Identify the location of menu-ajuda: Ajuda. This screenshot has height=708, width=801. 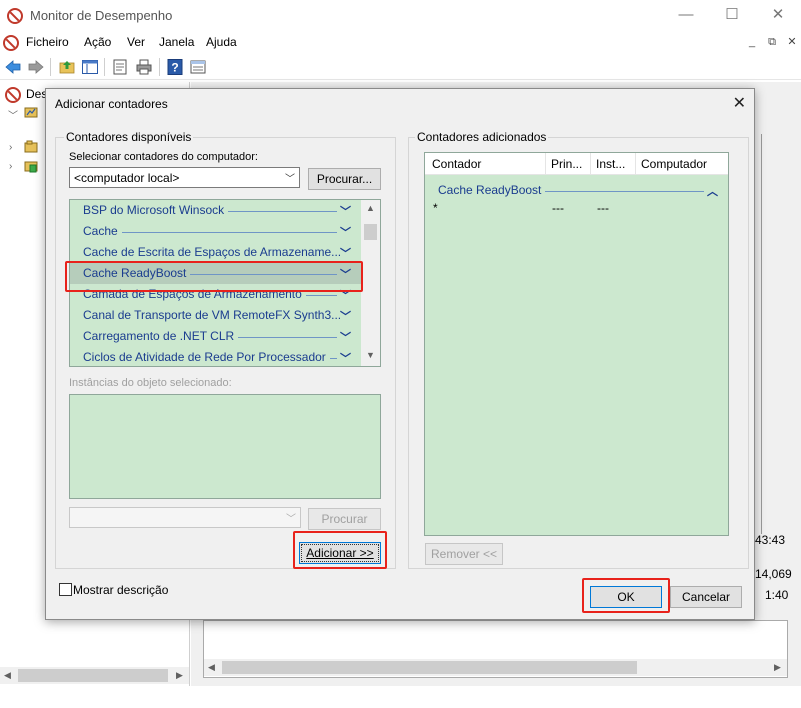
(221, 42).